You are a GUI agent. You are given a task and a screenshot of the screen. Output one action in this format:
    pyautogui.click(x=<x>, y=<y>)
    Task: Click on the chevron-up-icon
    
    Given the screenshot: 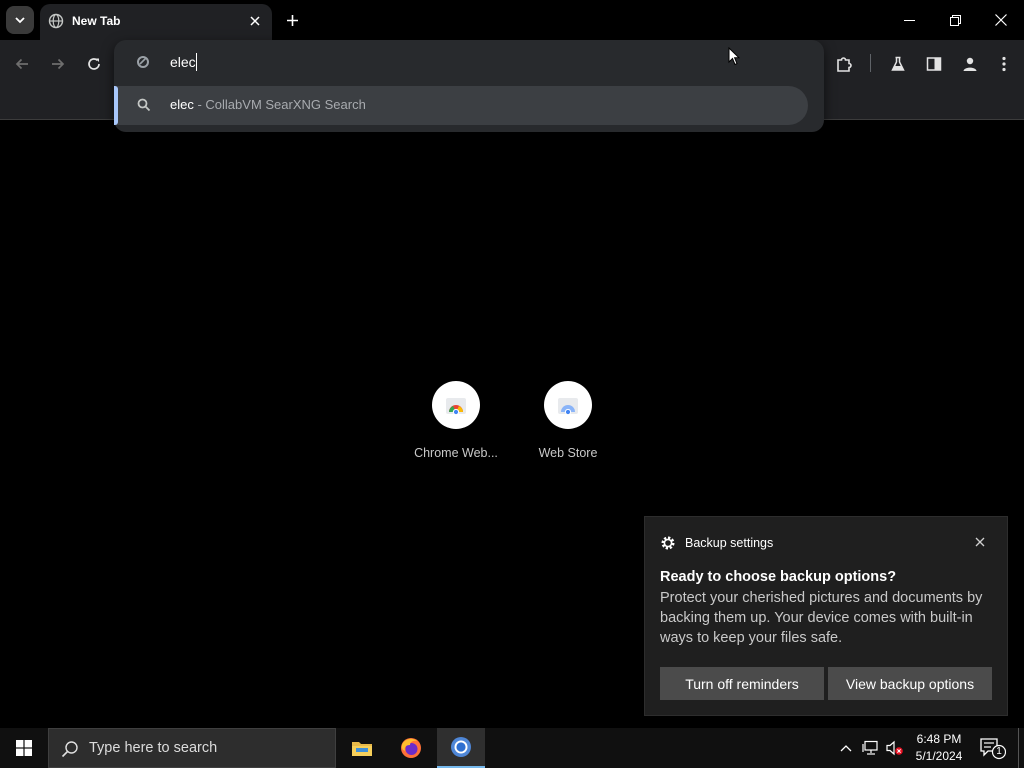 What is the action you would take?
    pyautogui.click(x=846, y=748)
    